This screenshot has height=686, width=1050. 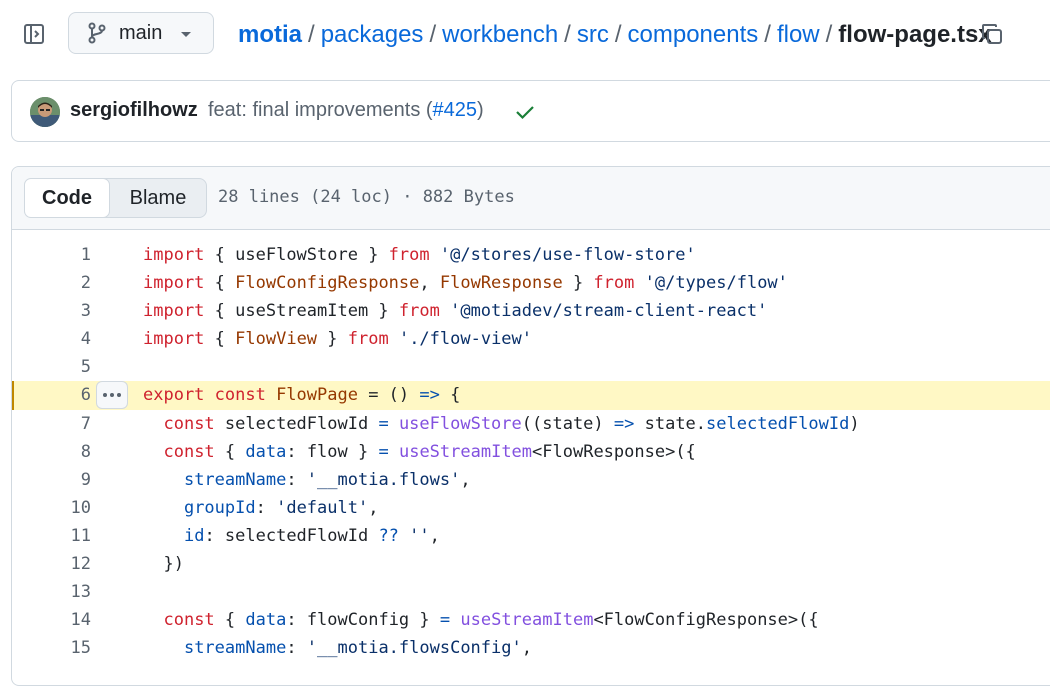 What do you see at coordinates (51, 620) in the screenshot?
I see `line-number: 14` at bounding box center [51, 620].